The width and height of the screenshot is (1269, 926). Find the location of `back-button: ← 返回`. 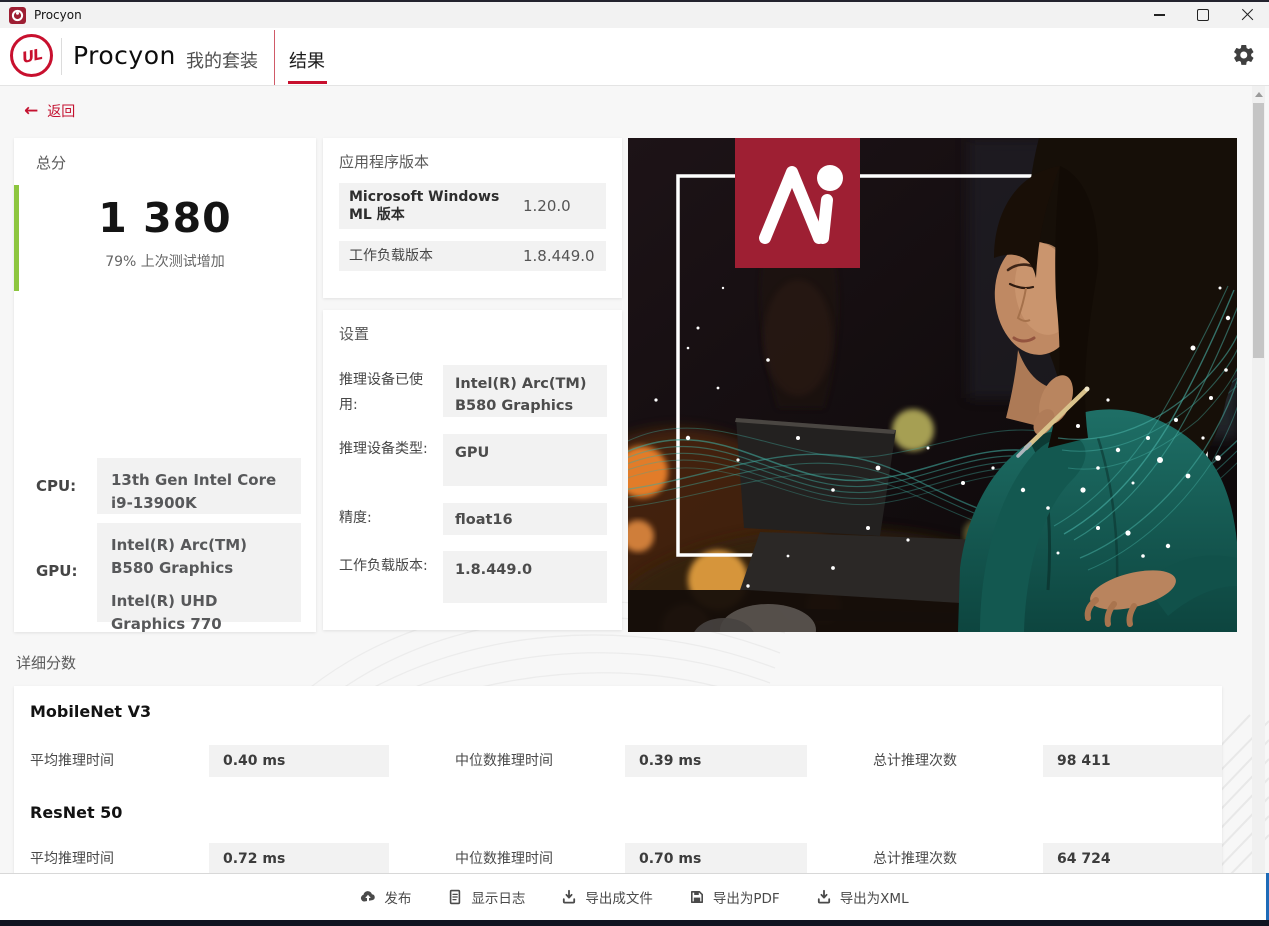

back-button: ← 返回 is located at coordinates (49, 111).